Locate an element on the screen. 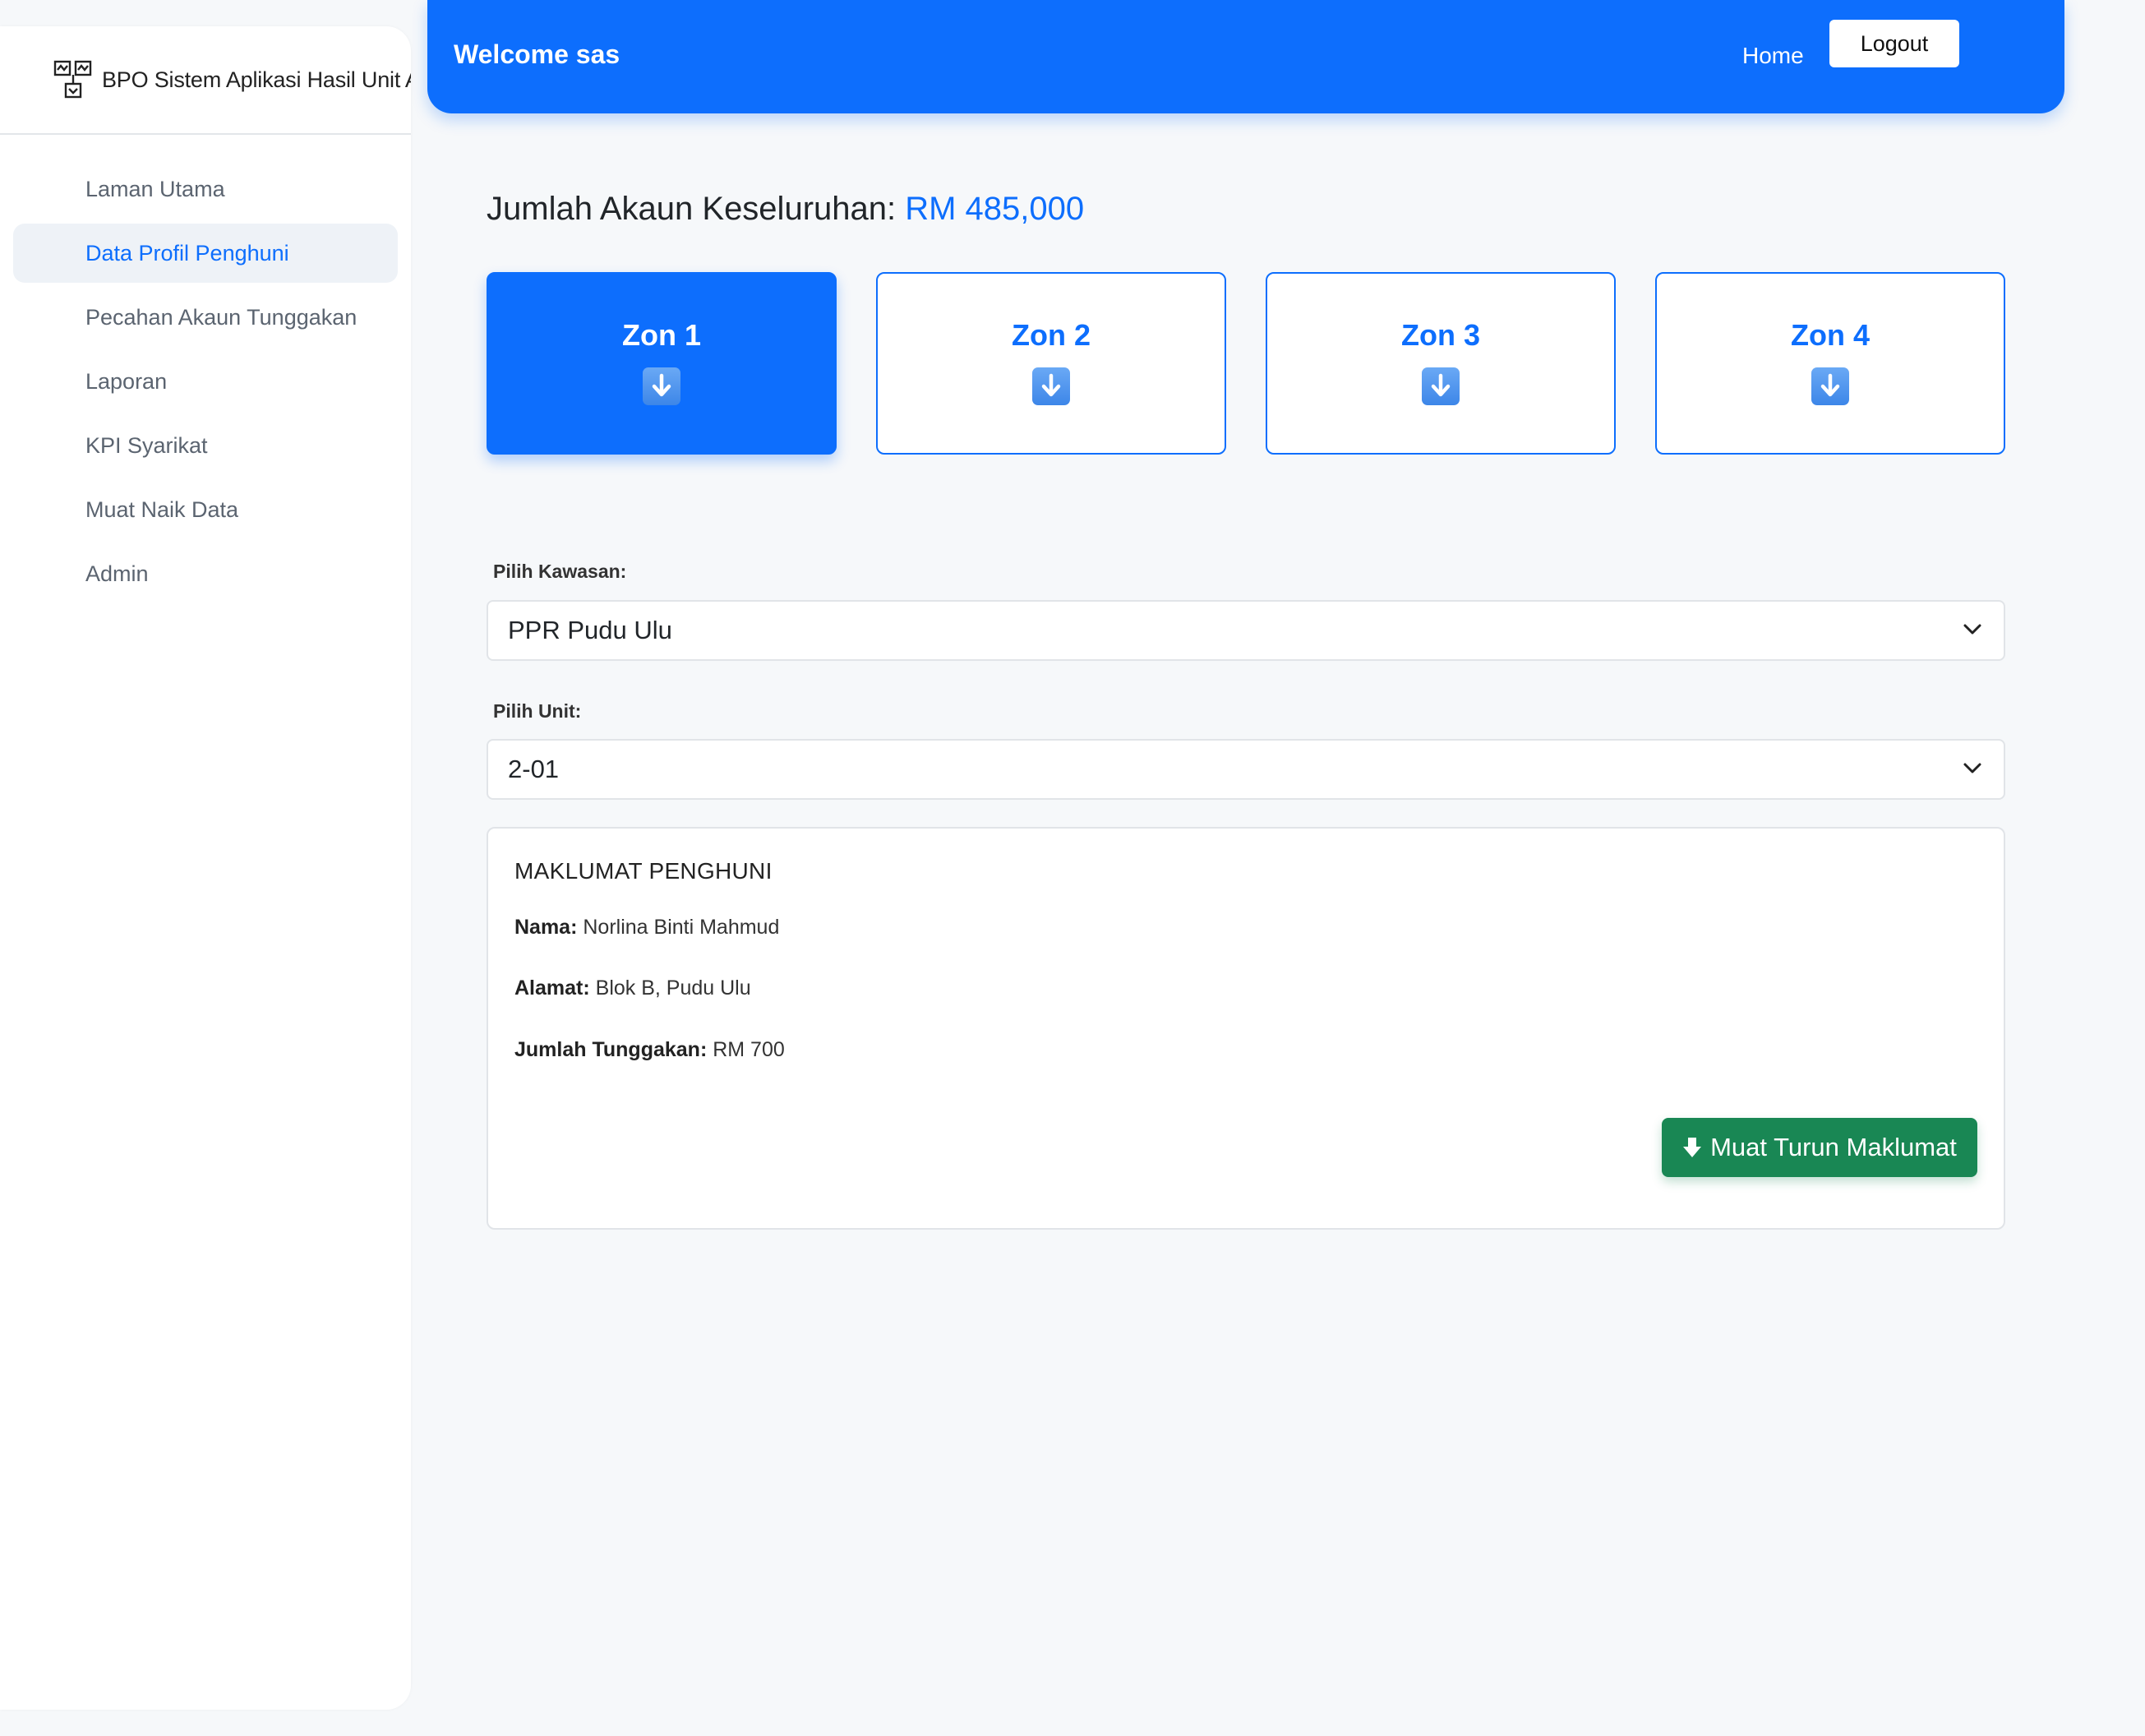 This screenshot has width=2145, height=1736. sitemap-icon is located at coordinates (73, 80).